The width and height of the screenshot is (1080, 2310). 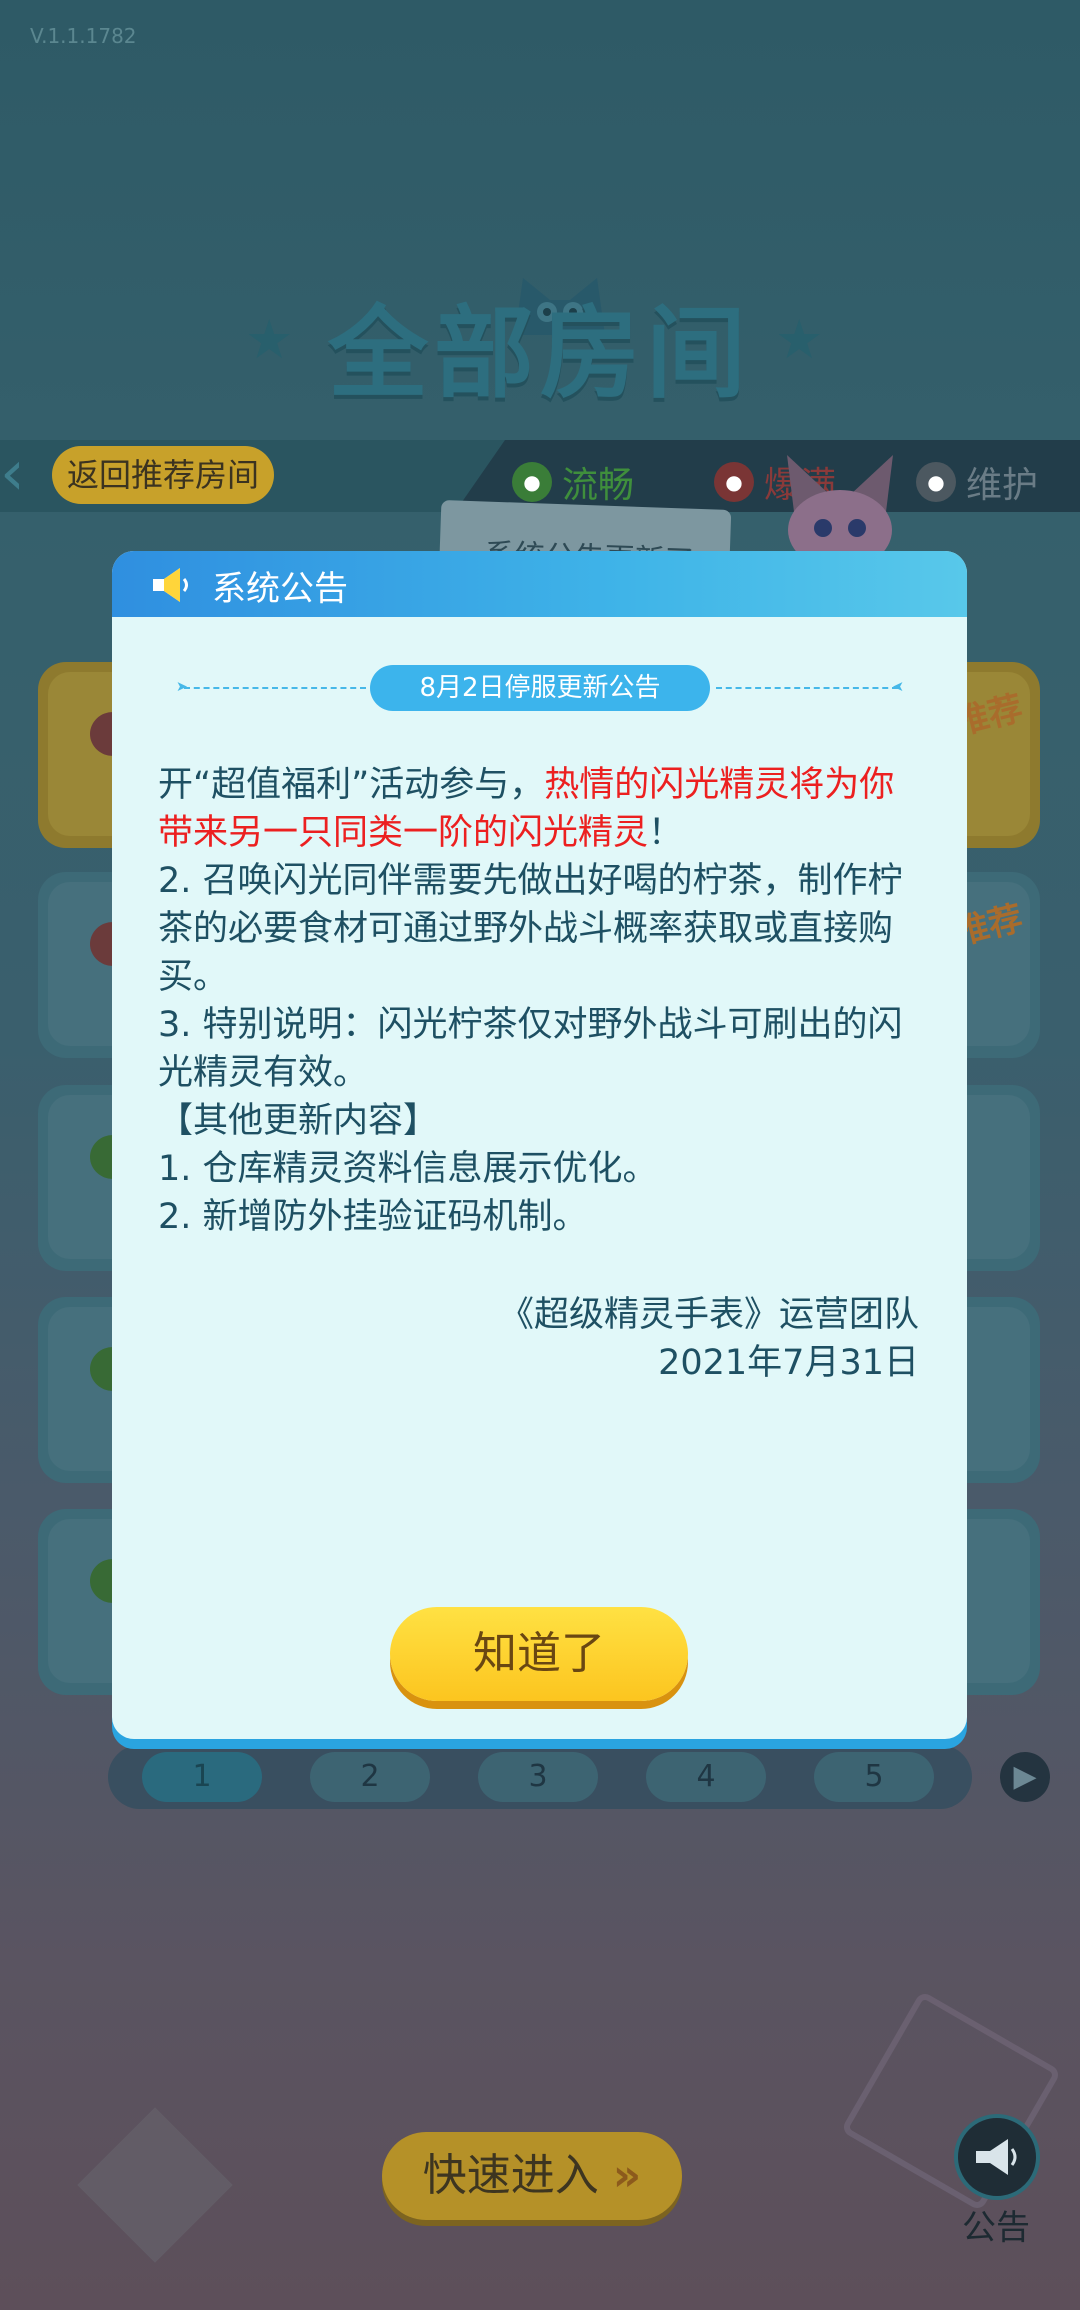 I want to click on signature-team: 《超级精灵手表》运营团队, so click(x=708, y=1315).